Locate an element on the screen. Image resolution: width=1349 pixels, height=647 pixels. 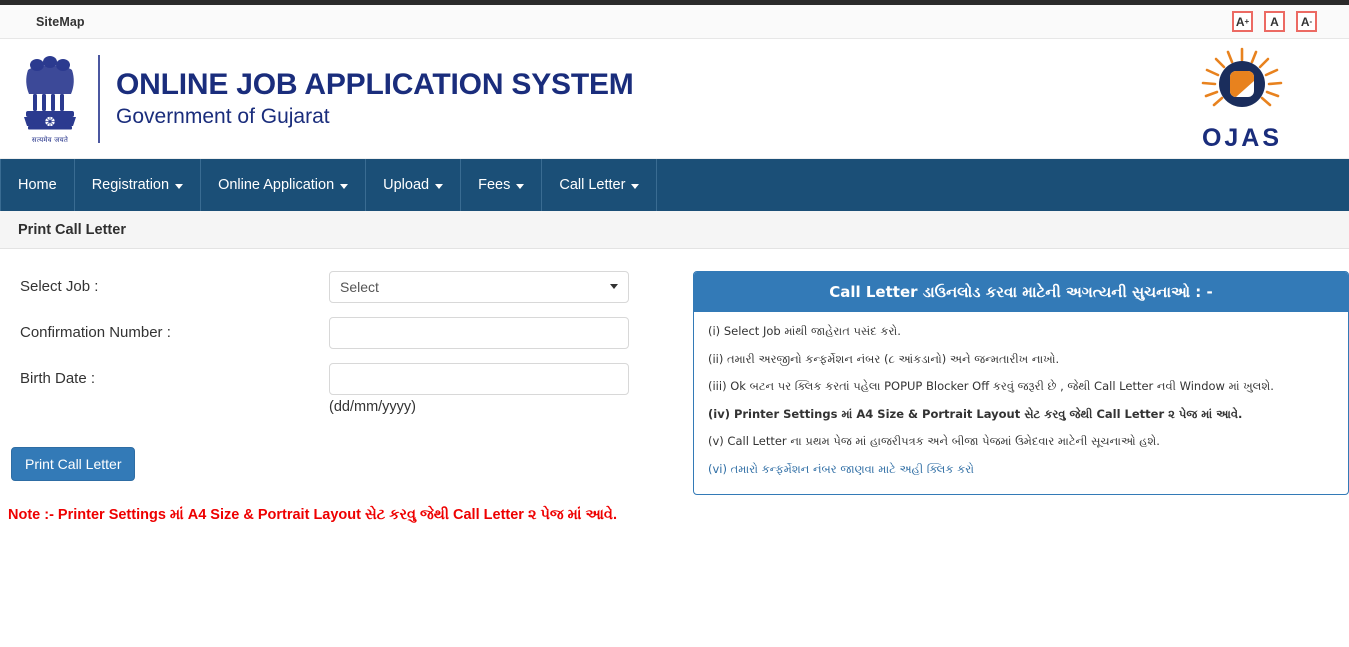
nav-item-fees-label: Fees is located at coordinates (494, 185).